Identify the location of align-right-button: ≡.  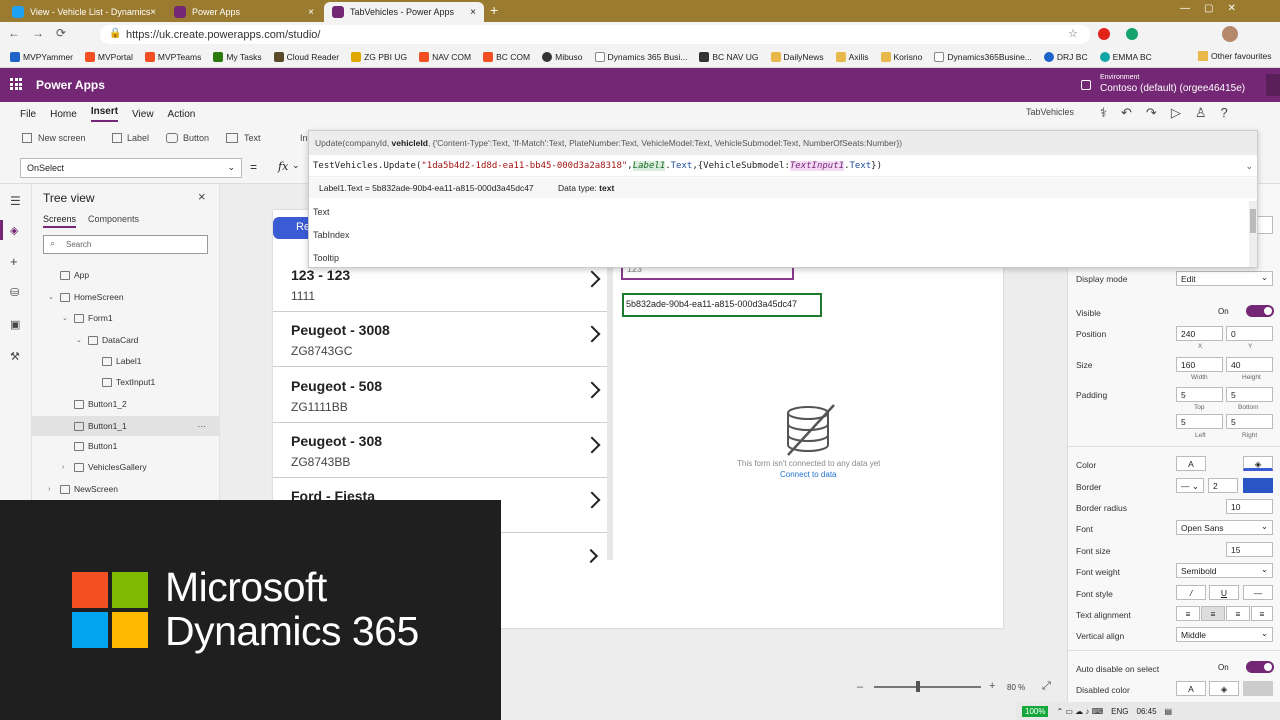
(1238, 613).